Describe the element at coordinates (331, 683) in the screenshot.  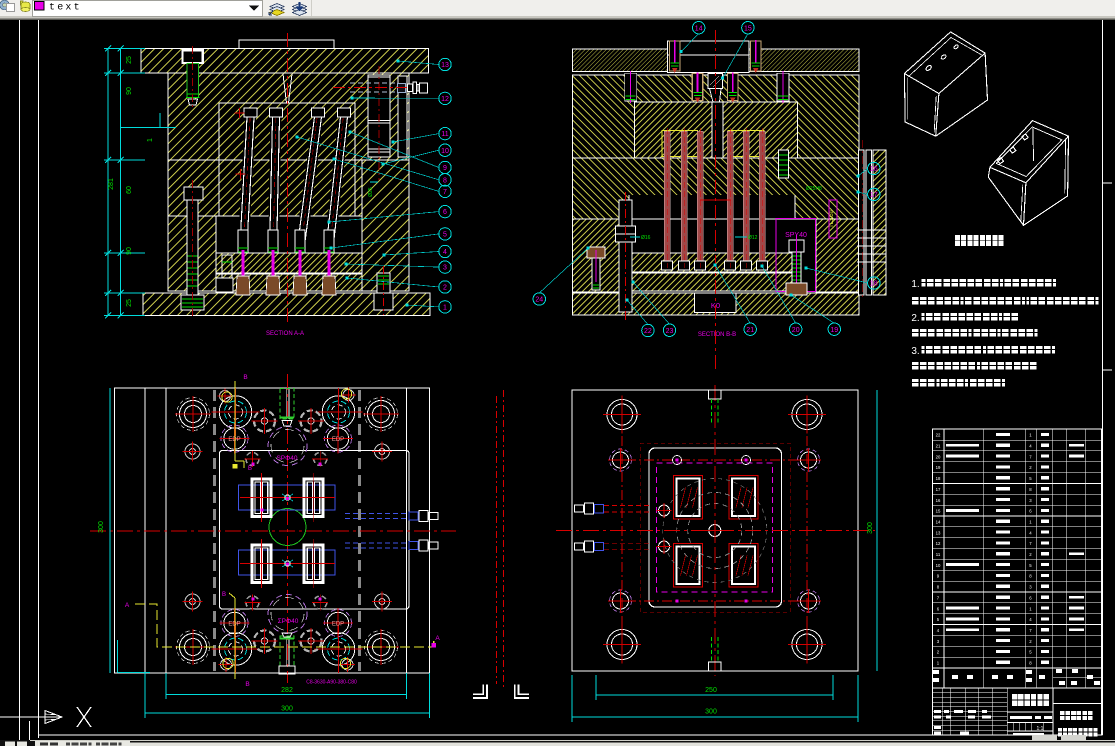
I see `svg-text: C8-3630-A90-380-C80` at that location.